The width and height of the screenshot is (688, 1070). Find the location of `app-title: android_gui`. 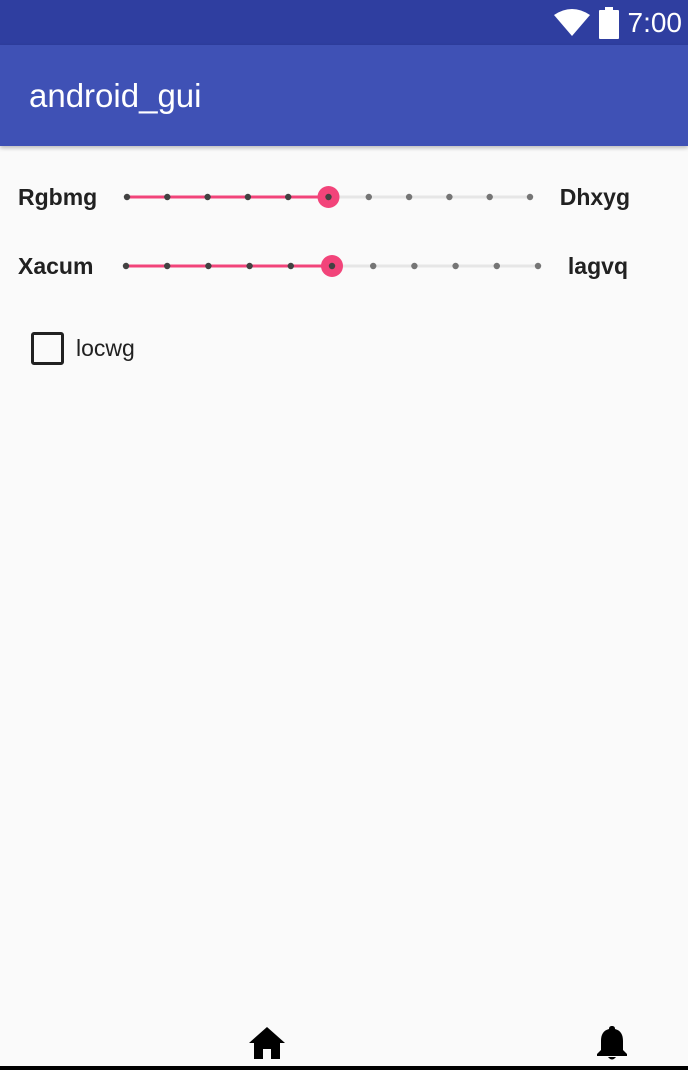

app-title: android_gui is located at coordinates (115, 95).